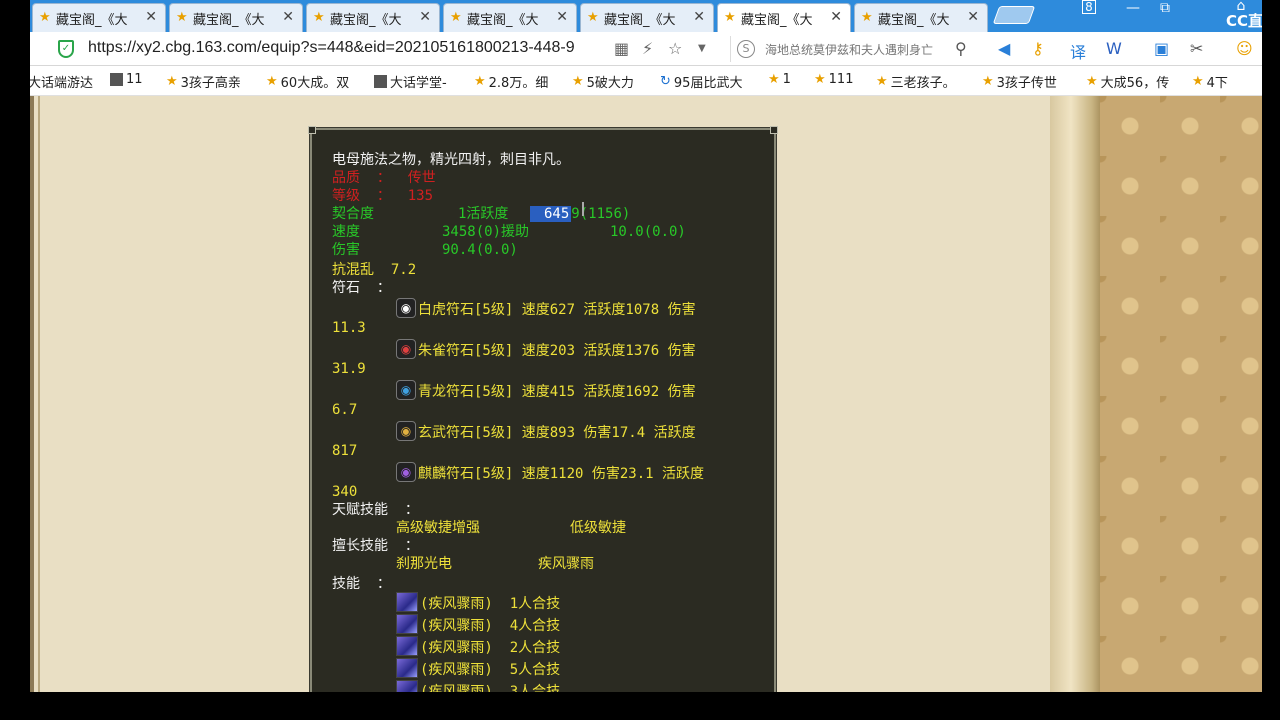  What do you see at coordinates (315, 83) in the screenshot?
I see `bookmark-label: 60大成。双` at bounding box center [315, 83].